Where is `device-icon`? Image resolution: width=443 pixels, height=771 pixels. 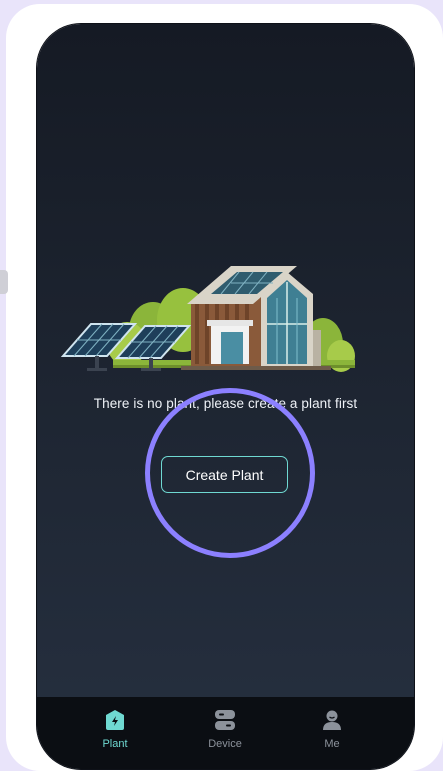 device-icon is located at coordinates (225, 720).